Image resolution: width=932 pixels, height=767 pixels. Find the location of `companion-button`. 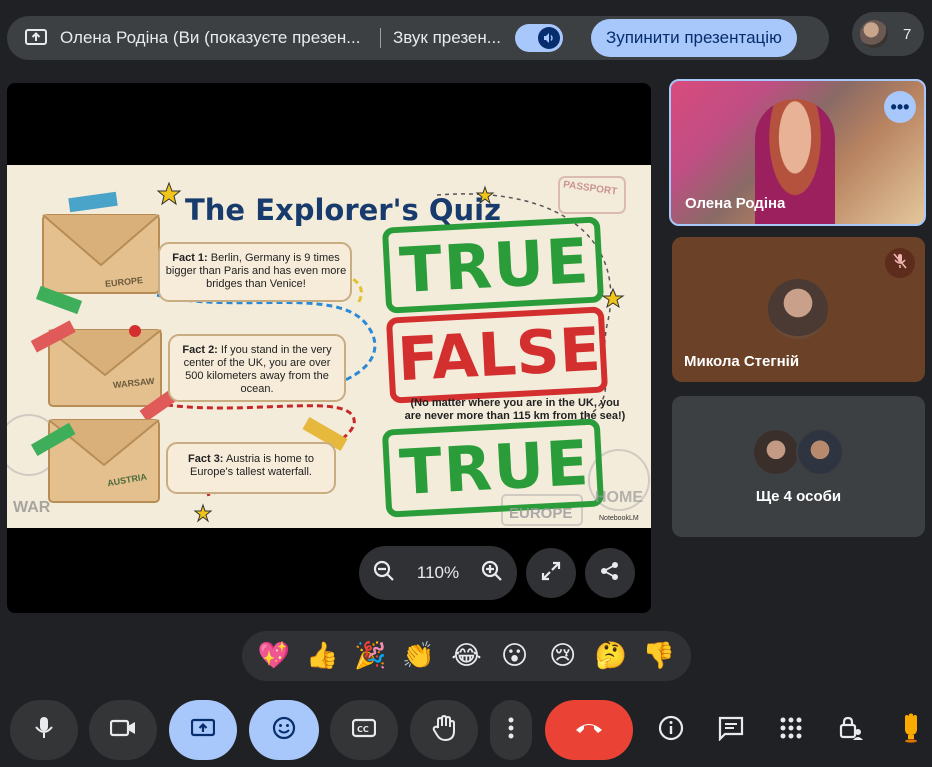

companion-button is located at coordinates (911, 730).